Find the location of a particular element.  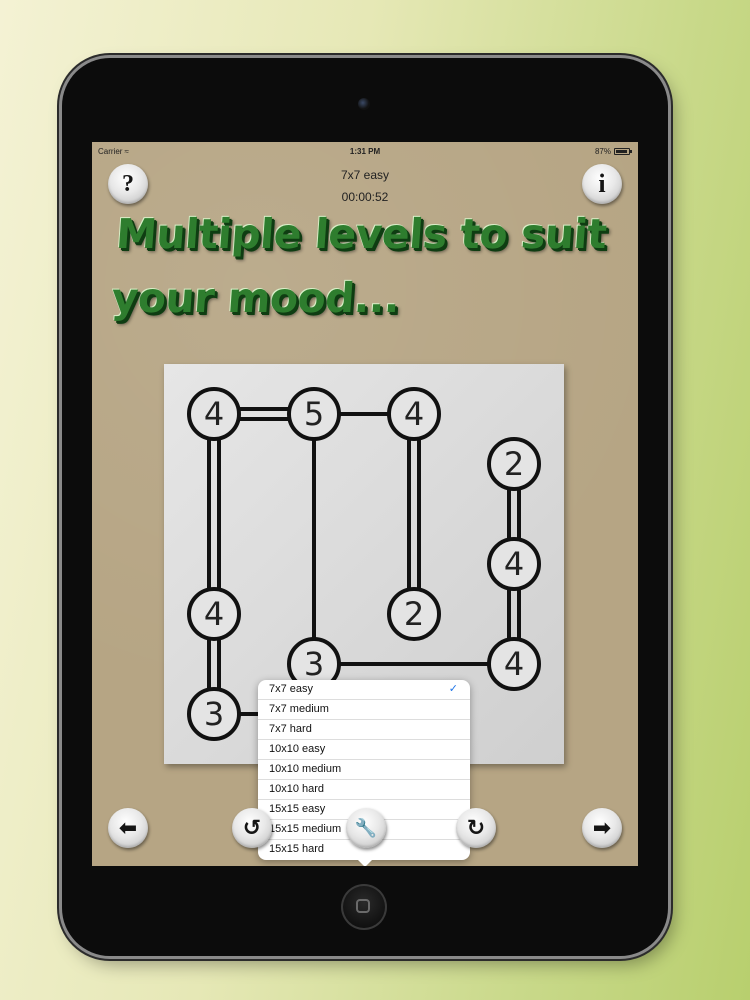

level-option-label: 10x10 medium is located at coordinates (305, 769).